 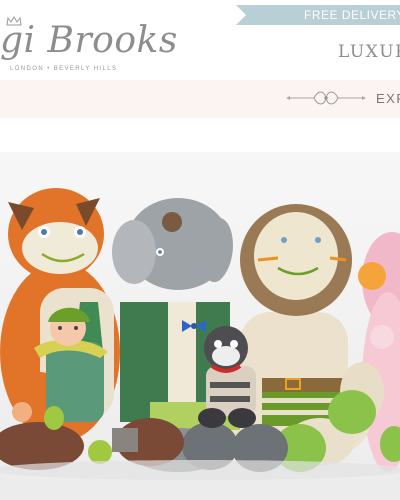 What do you see at coordinates (369, 52) in the screenshot?
I see `nav-item-luxury: LUXUR` at bounding box center [369, 52].